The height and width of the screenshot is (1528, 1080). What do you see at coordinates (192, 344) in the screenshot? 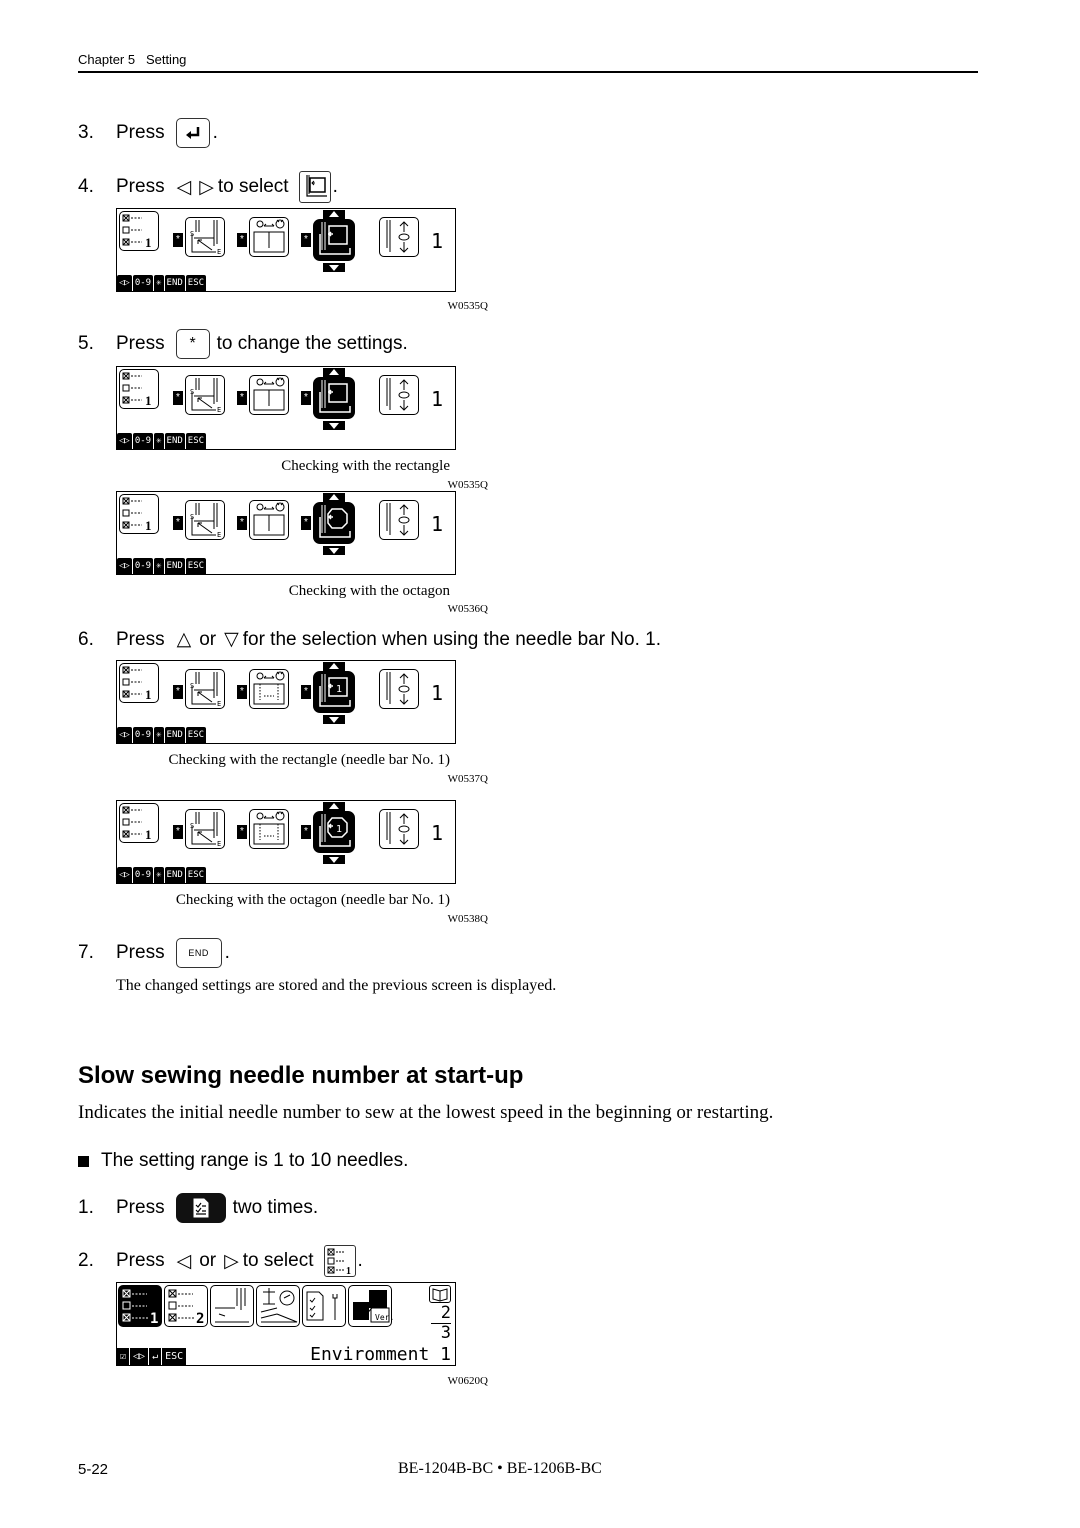
I see `asterisk-key-icon: *` at bounding box center [192, 344].